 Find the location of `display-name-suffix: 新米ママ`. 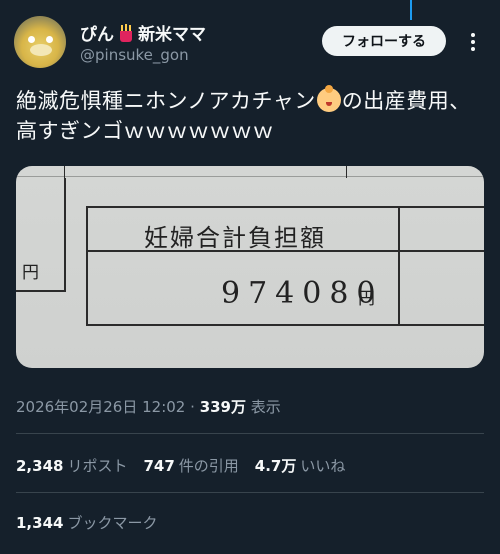

display-name-suffix: 新米ママ is located at coordinates (172, 32).